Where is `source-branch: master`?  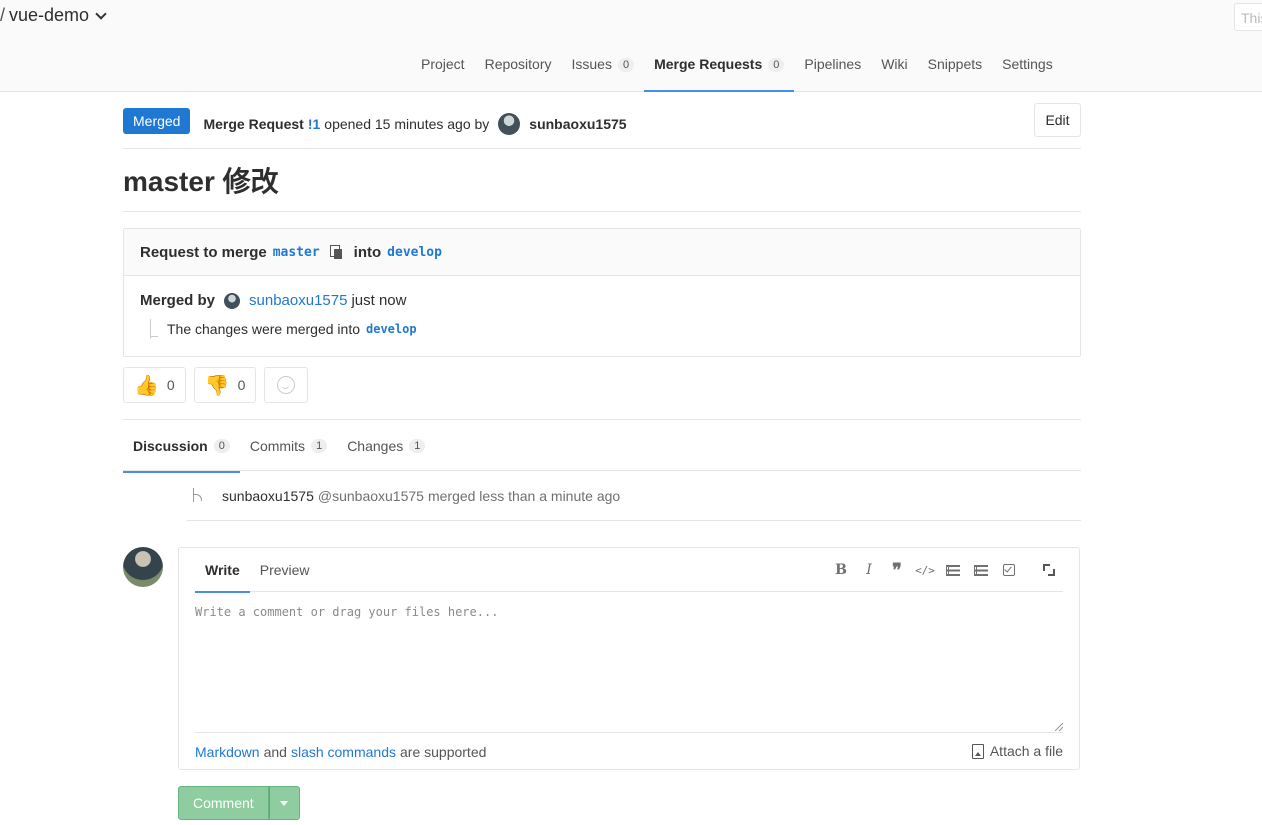
source-branch: master is located at coordinates (296, 252).